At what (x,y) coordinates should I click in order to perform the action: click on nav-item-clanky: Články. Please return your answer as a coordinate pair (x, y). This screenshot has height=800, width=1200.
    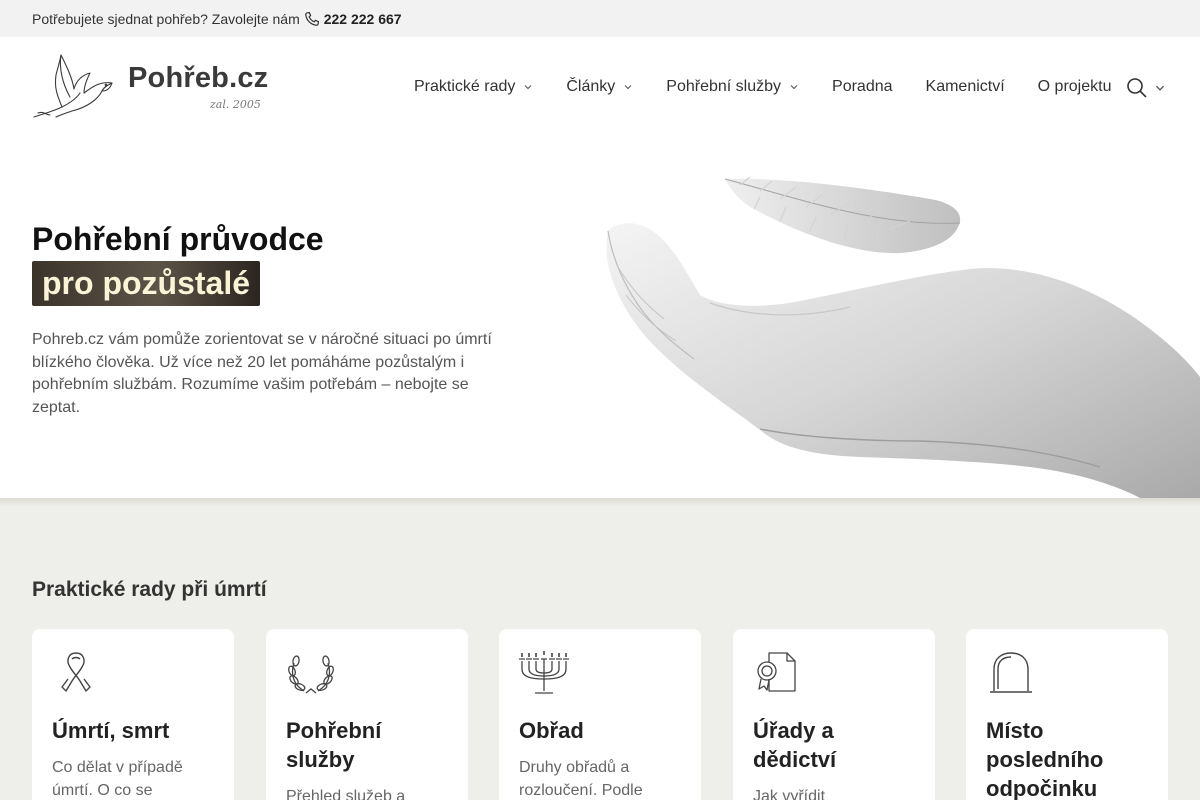
    Looking at the image, I should click on (599, 87).